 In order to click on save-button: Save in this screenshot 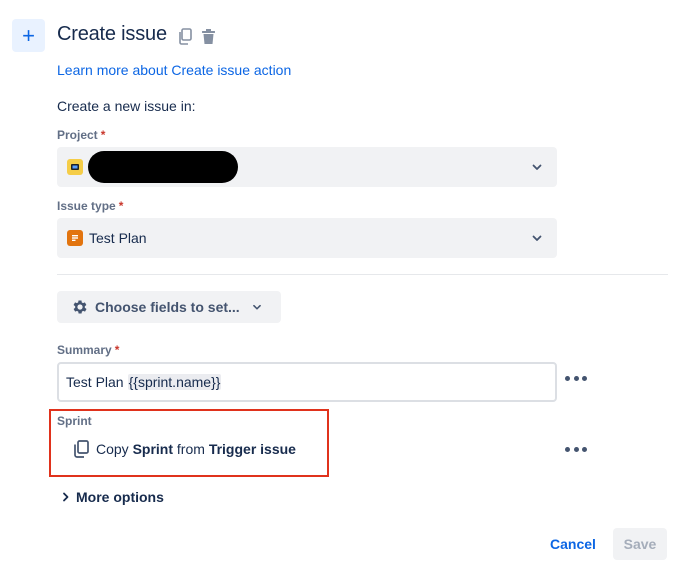, I will do `click(640, 544)`.